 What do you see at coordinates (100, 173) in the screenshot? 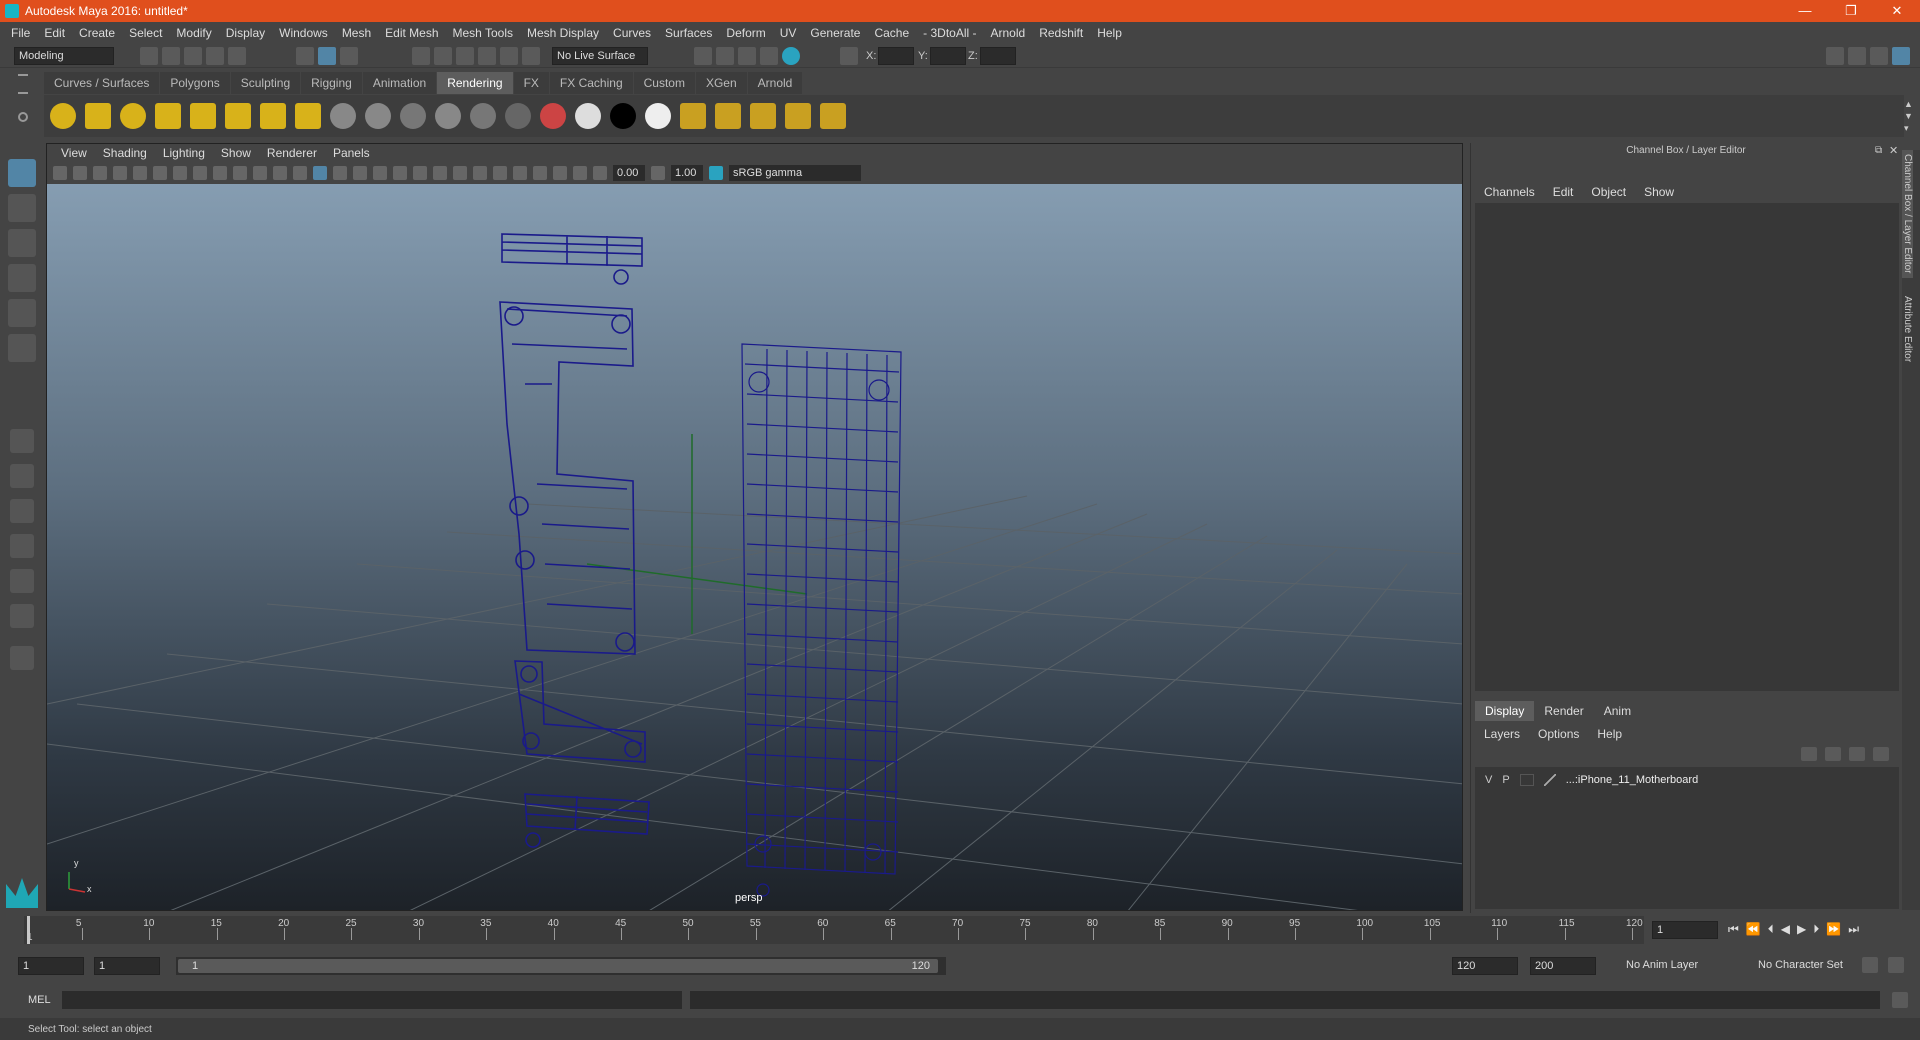
I see `bookmark-icon` at bounding box center [100, 173].